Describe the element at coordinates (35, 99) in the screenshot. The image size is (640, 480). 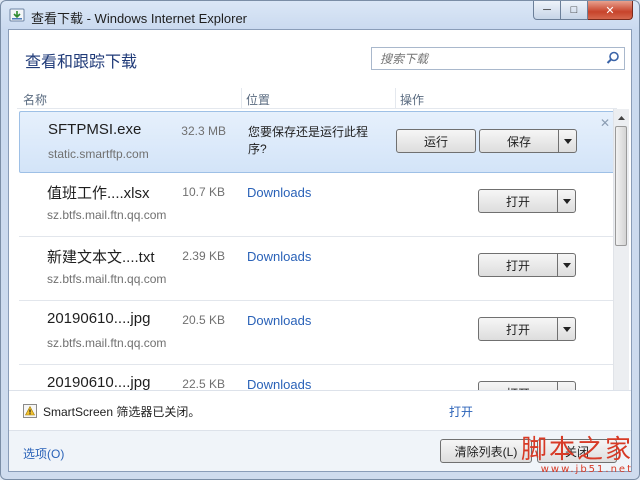
I see `column-name: 名称` at that location.